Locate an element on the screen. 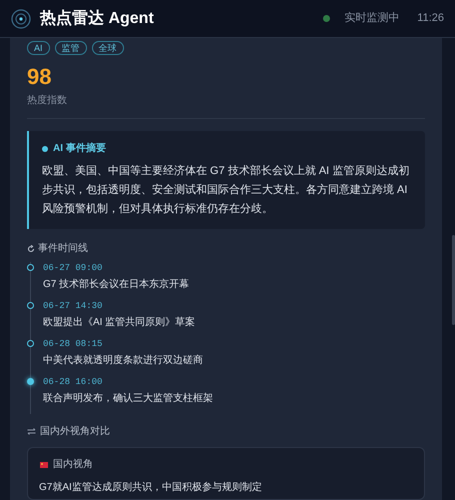 The height and width of the screenshot is (500, 455). scrollbar-thumb is located at coordinates (453, 280).